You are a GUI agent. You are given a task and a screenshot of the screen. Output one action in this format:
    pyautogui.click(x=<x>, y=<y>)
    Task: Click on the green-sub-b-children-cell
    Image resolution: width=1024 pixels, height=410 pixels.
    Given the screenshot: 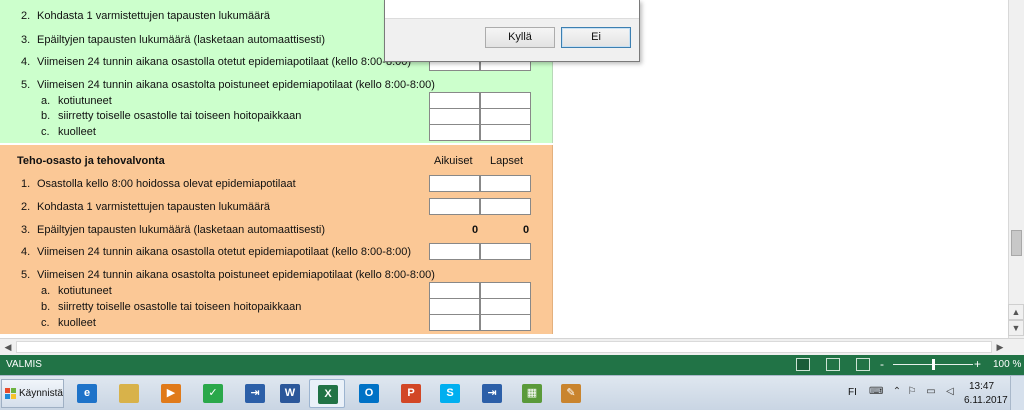 What is the action you would take?
    pyautogui.click(x=505, y=116)
    